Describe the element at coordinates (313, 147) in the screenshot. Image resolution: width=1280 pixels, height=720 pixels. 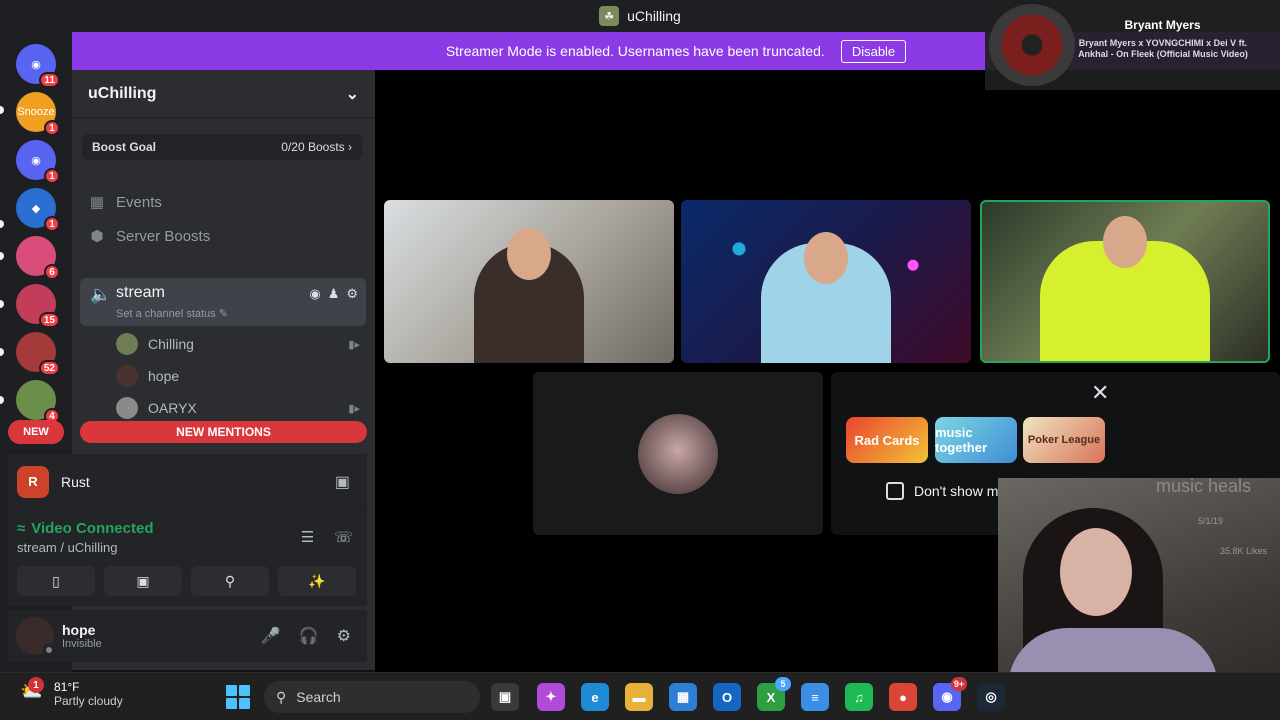
I see `boost-count: 0/20 Boosts` at that location.